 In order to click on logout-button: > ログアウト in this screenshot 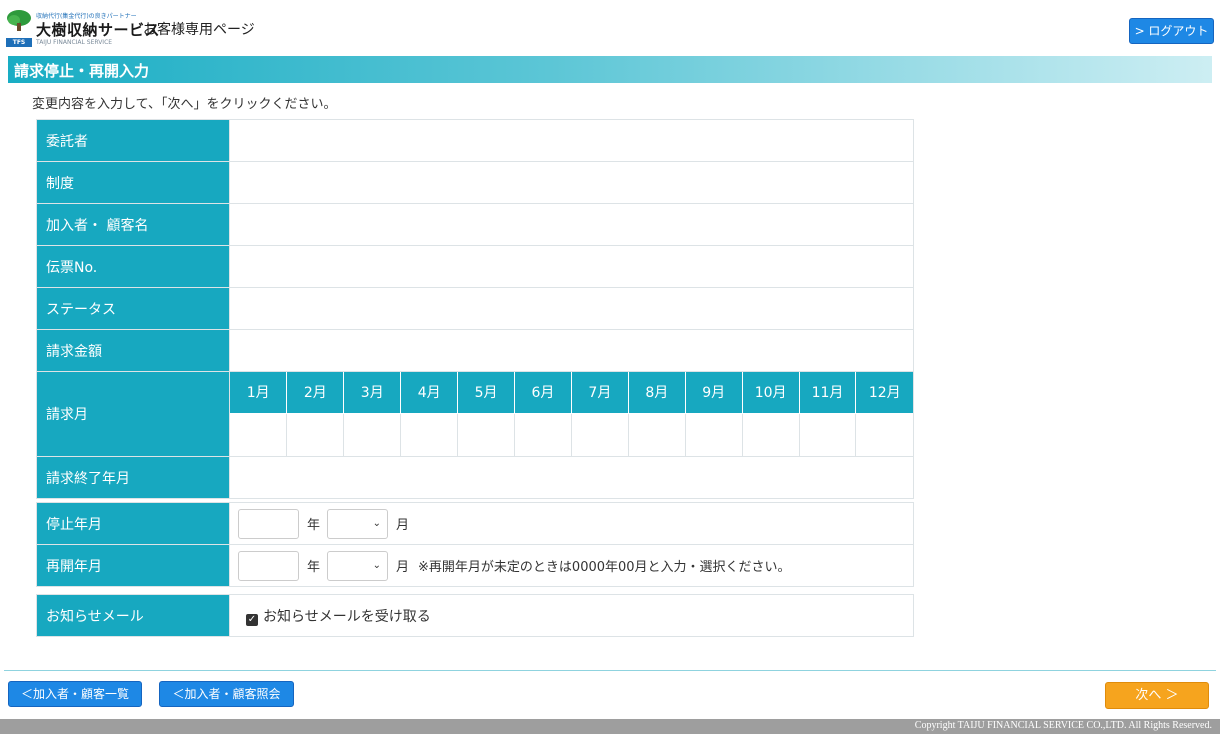, I will do `click(1171, 31)`.